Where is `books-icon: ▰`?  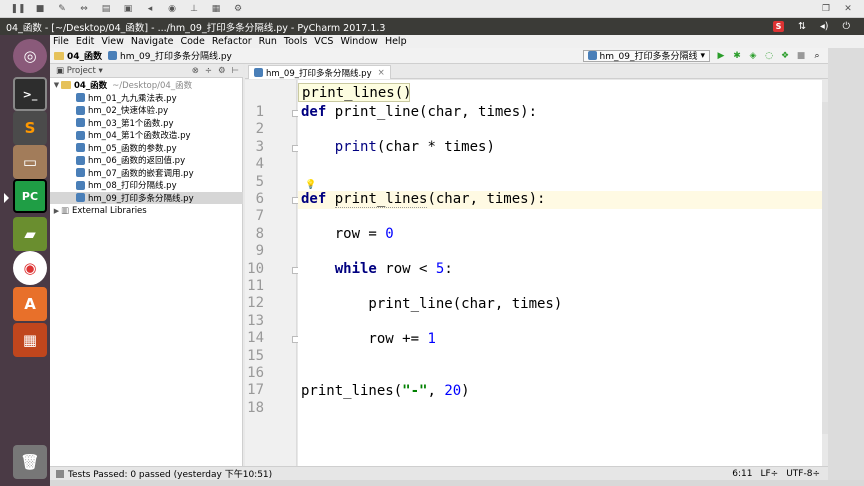 books-icon: ▰ is located at coordinates (30, 234).